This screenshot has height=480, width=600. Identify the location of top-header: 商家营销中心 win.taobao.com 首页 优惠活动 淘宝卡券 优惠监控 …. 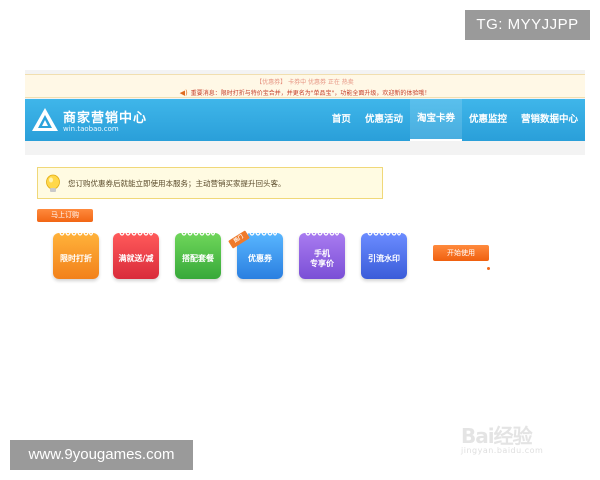
(305, 120).